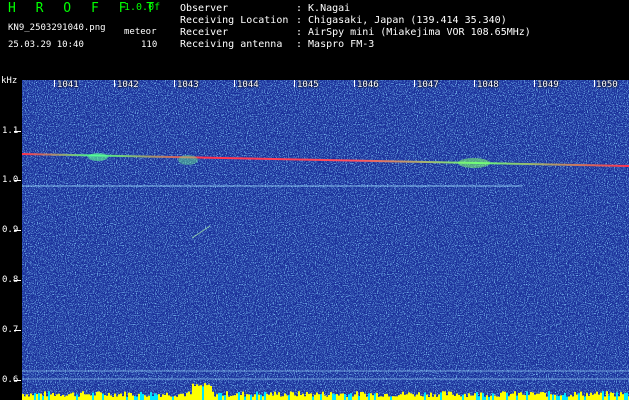  I want to click on x-tick-label: 1045, so click(308, 85).